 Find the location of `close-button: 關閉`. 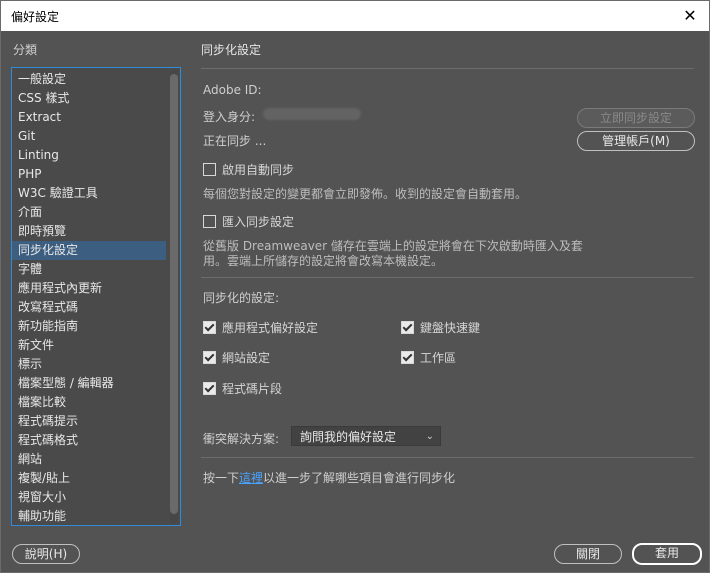

close-button: 關閉 is located at coordinates (588, 554).